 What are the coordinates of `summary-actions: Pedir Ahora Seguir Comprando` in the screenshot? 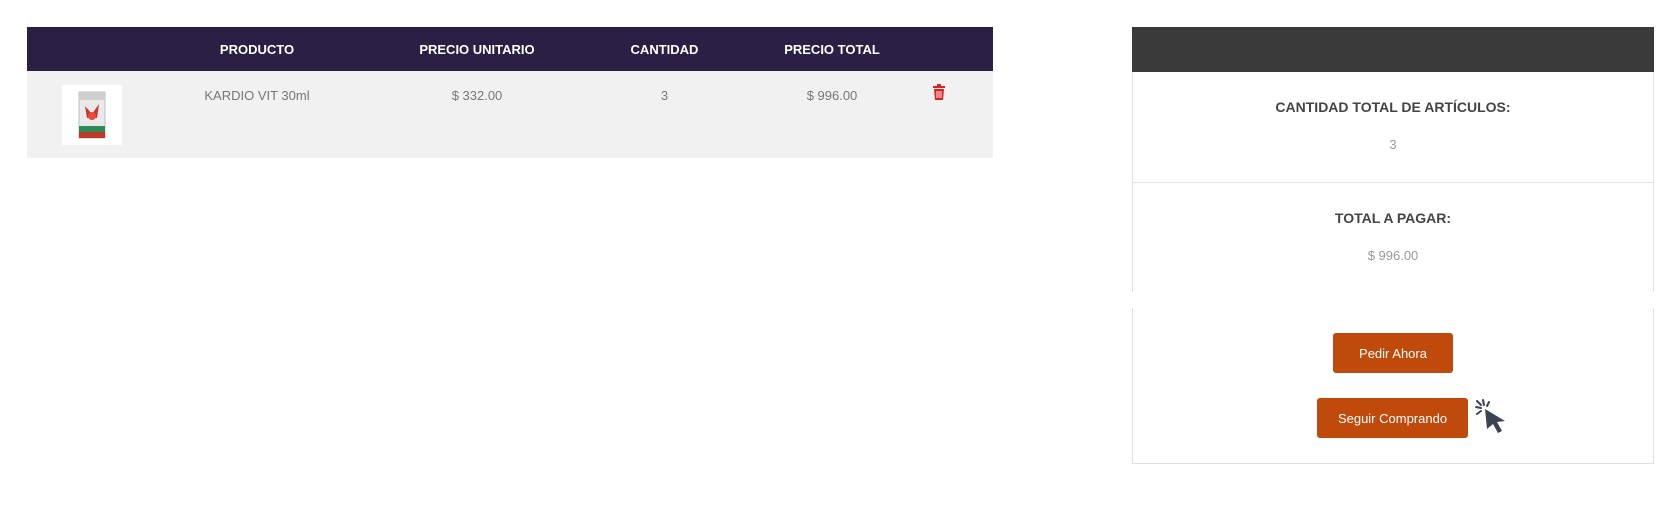 It's located at (1393, 386).